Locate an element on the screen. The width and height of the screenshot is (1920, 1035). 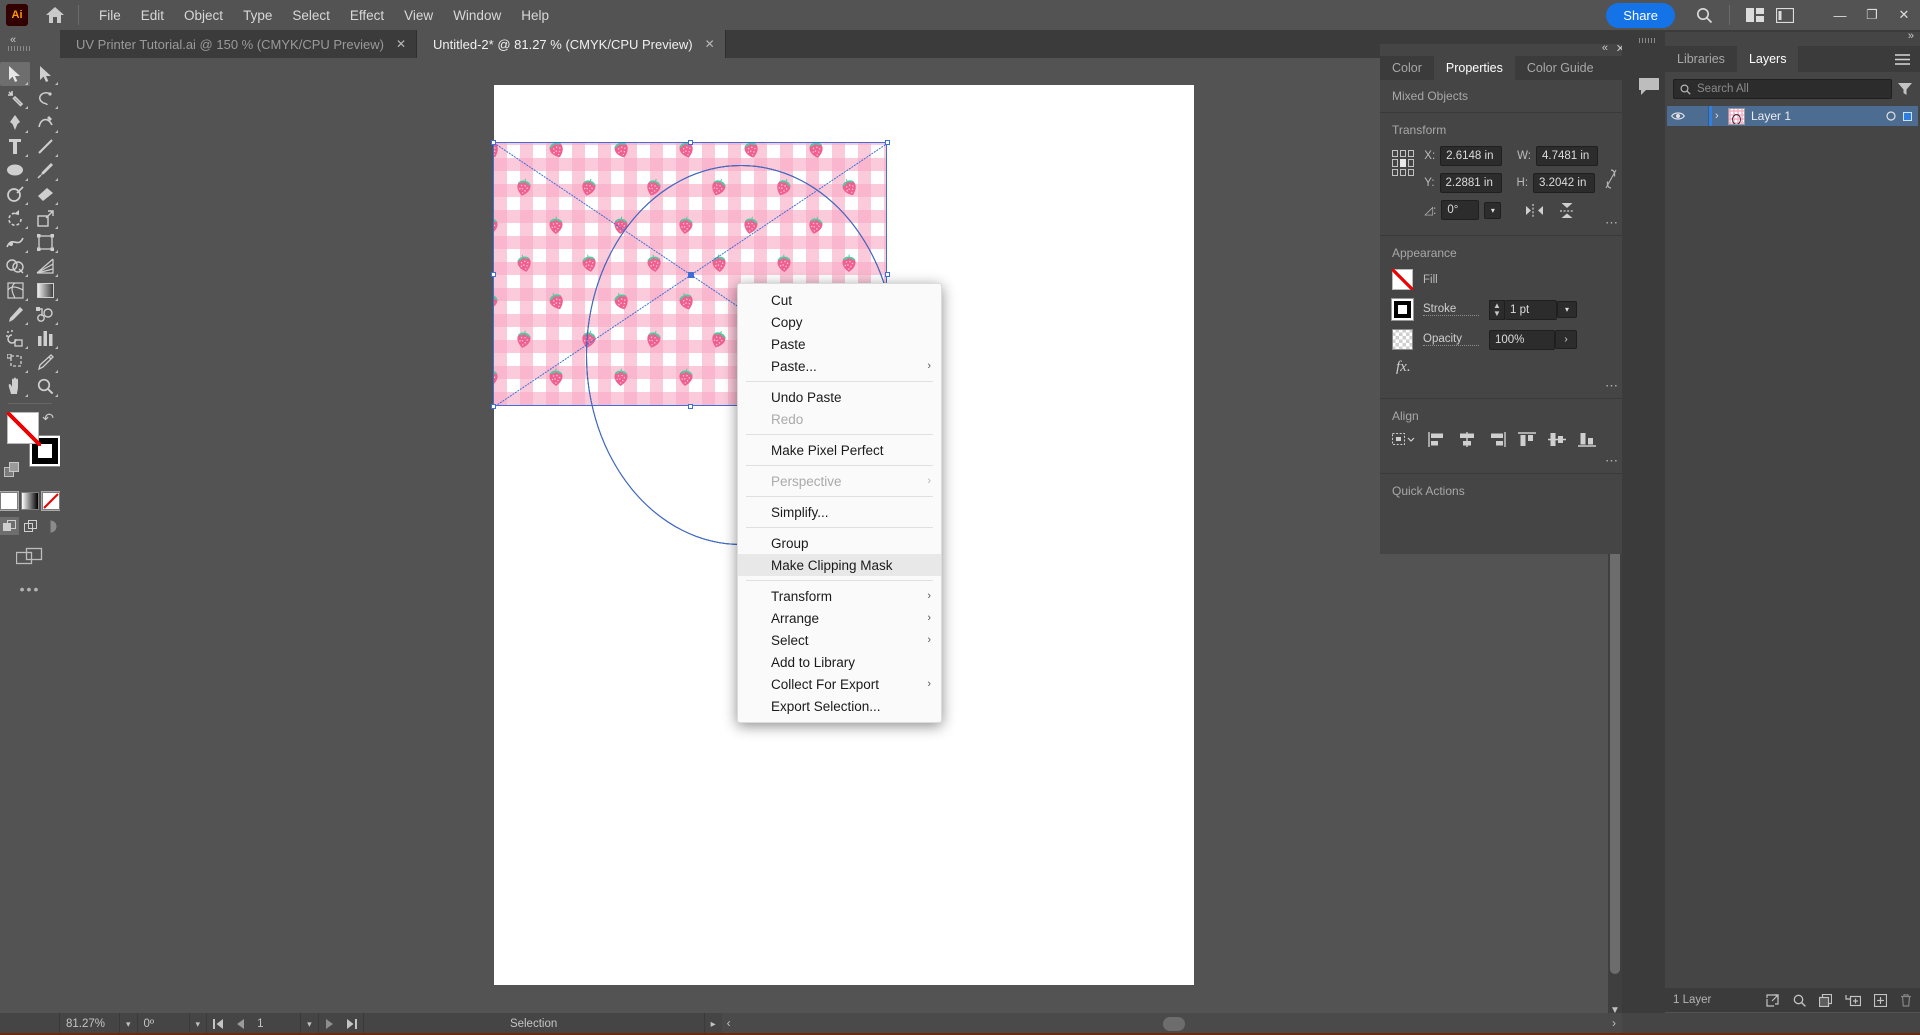
scroll-left-arrow: ‹ is located at coordinates (729, 1023).